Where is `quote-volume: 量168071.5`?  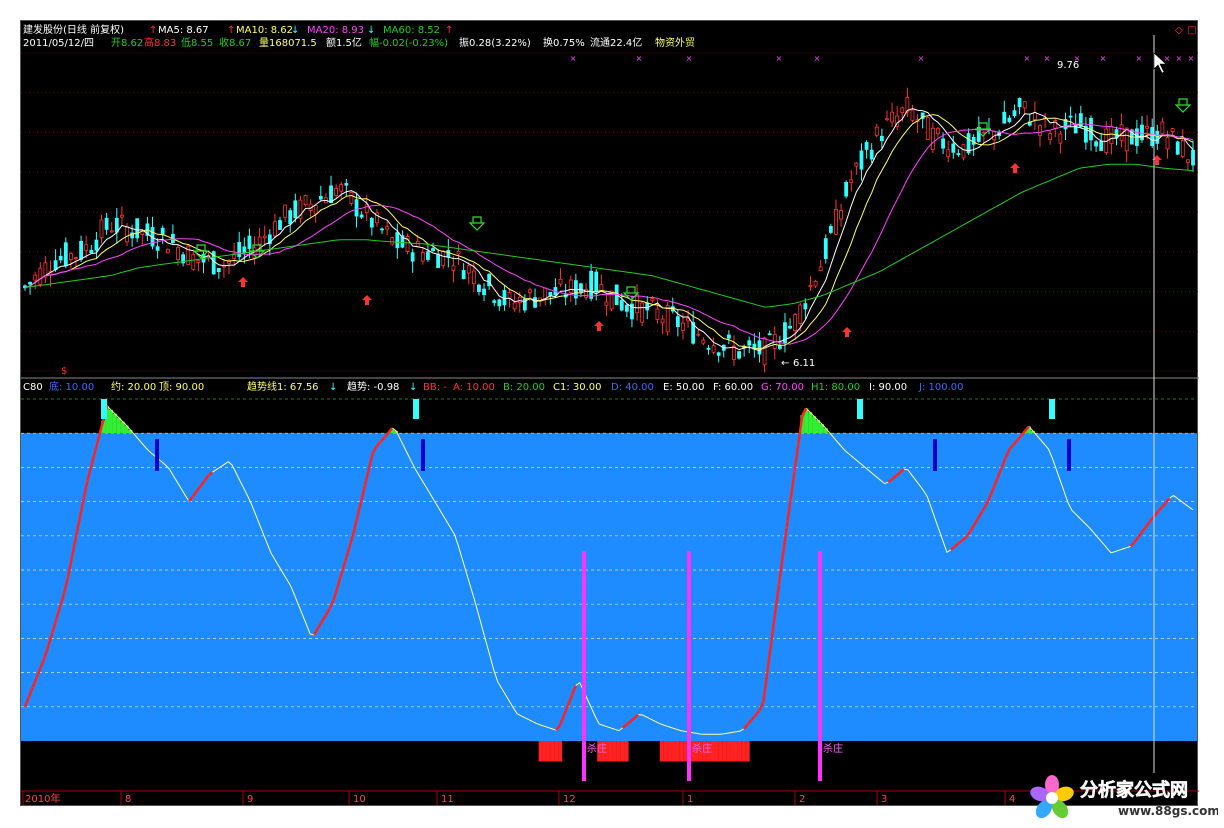
quote-volume: 量168071.5 is located at coordinates (288, 43).